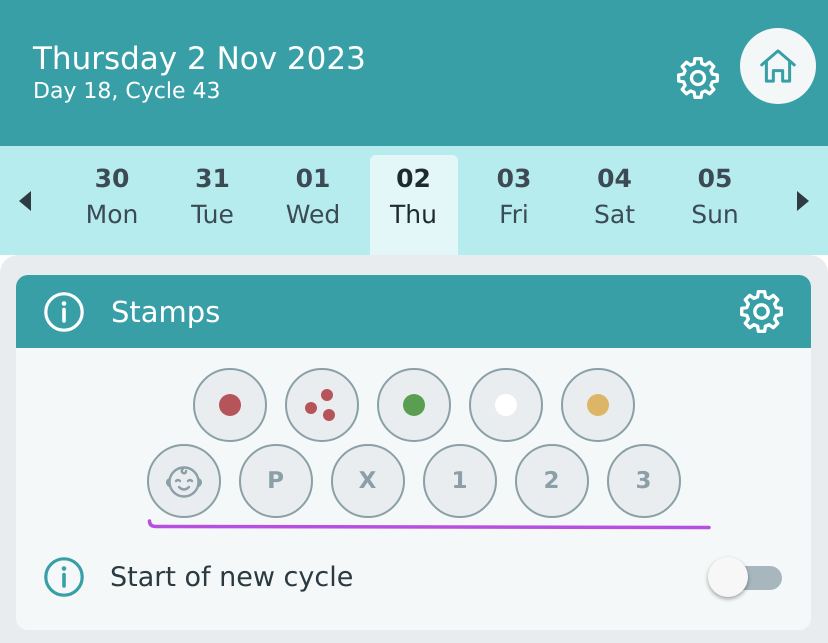  Describe the element at coordinates (199, 59) in the screenshot. I see `header-title: Thursday 2 Nov 2023` at that location.